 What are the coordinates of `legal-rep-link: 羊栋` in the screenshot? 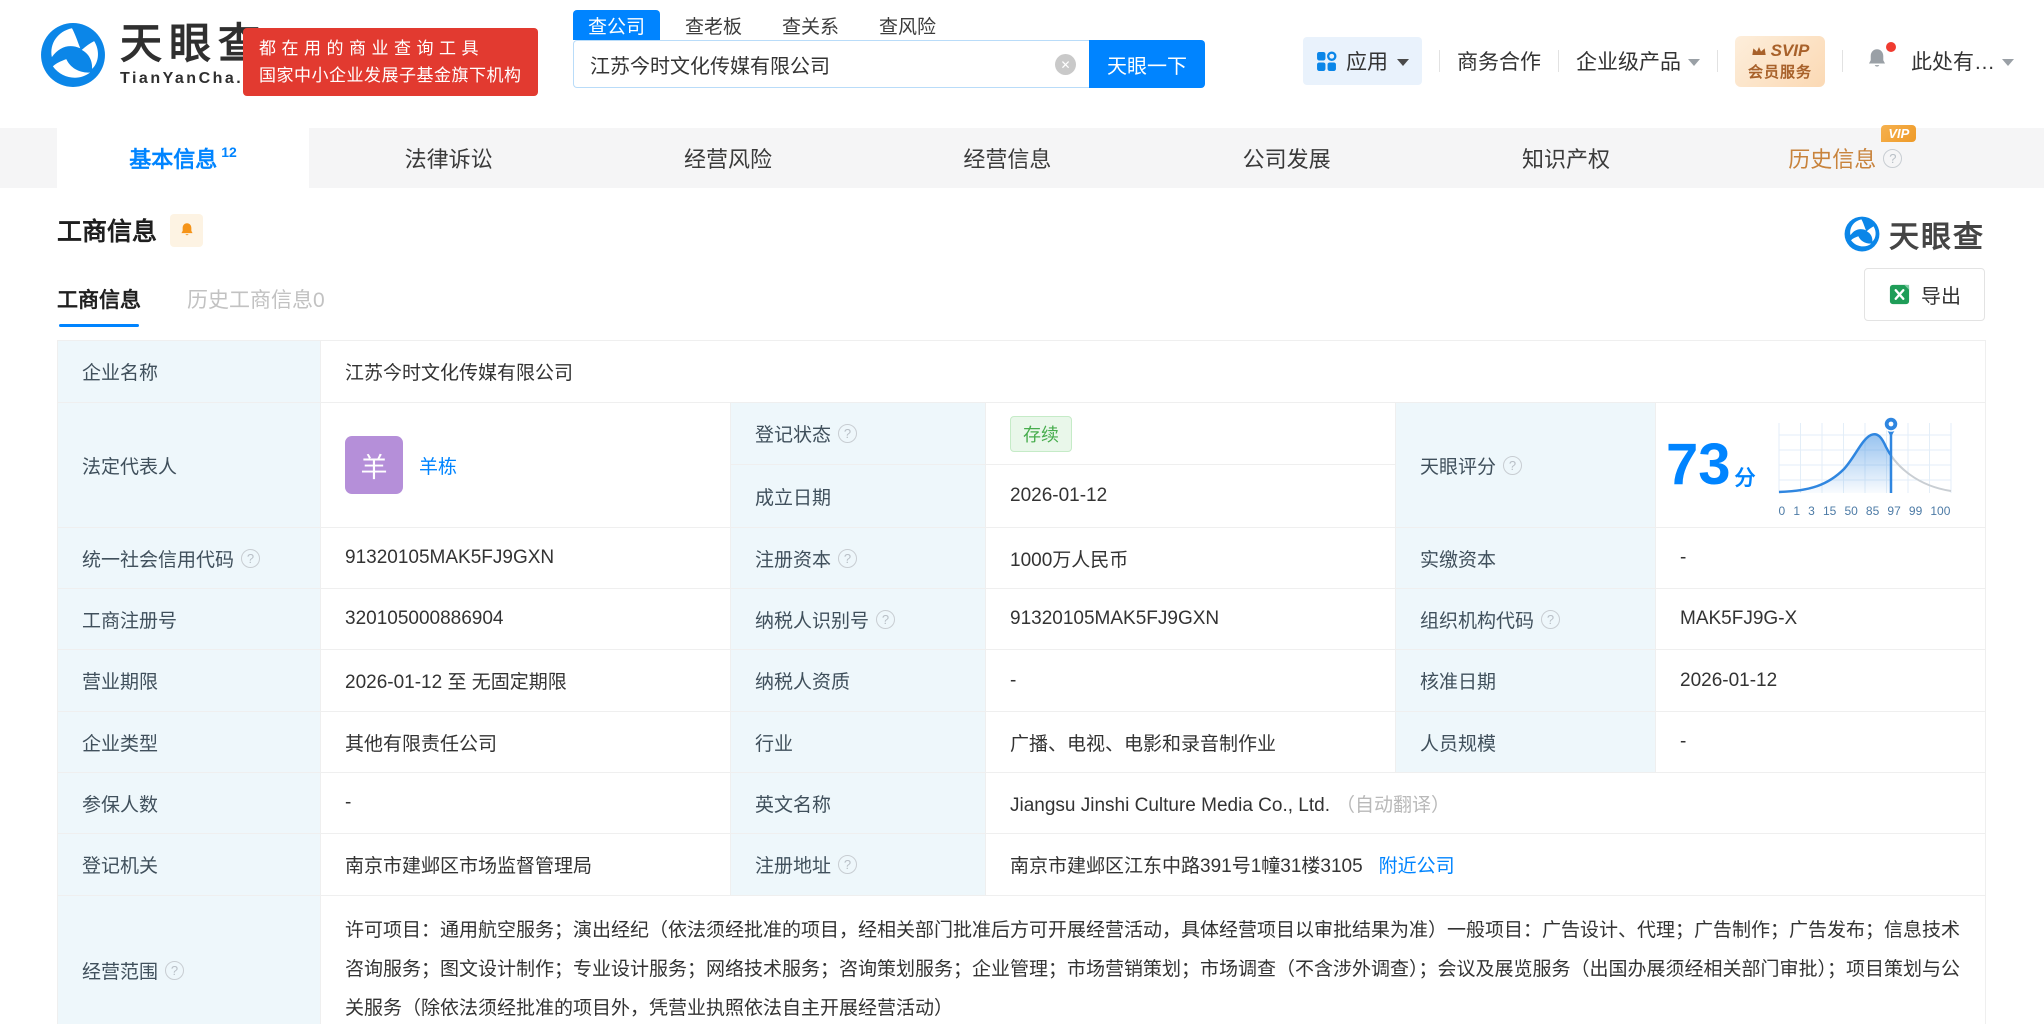 It's located at (438, 465).